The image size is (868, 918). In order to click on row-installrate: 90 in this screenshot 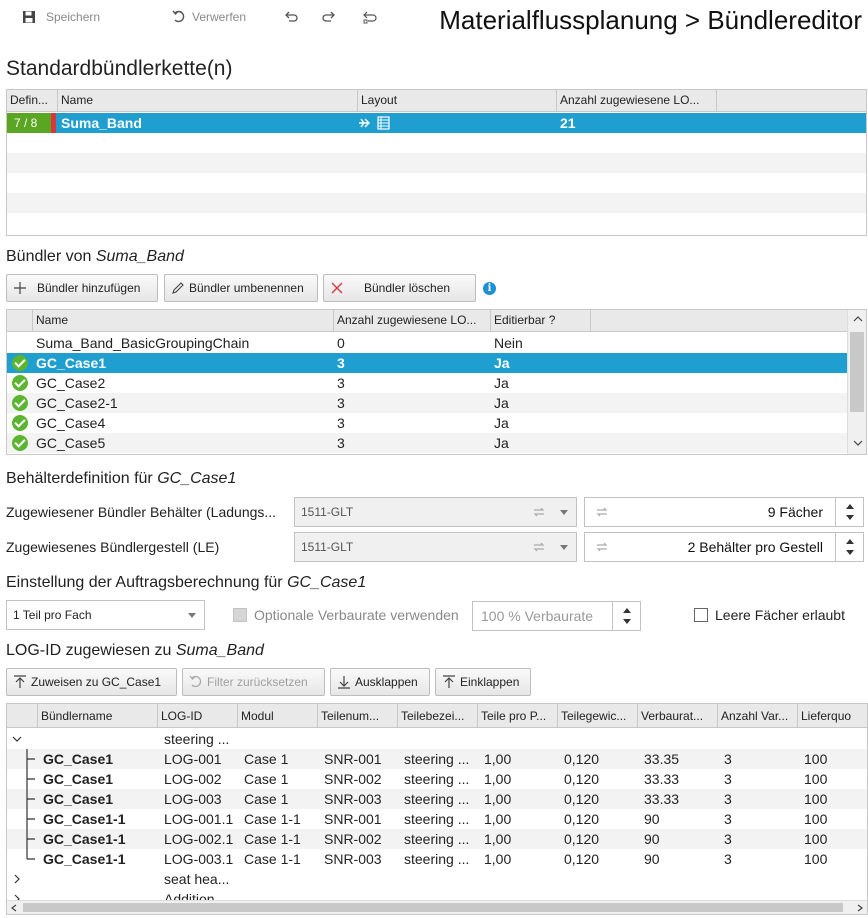, I will do `click(652, 819)`.